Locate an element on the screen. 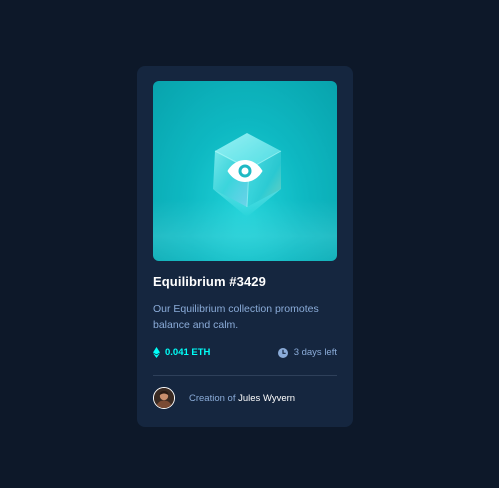 The image size is (499, 488). clock-icon is located at coordinates (282, 352).